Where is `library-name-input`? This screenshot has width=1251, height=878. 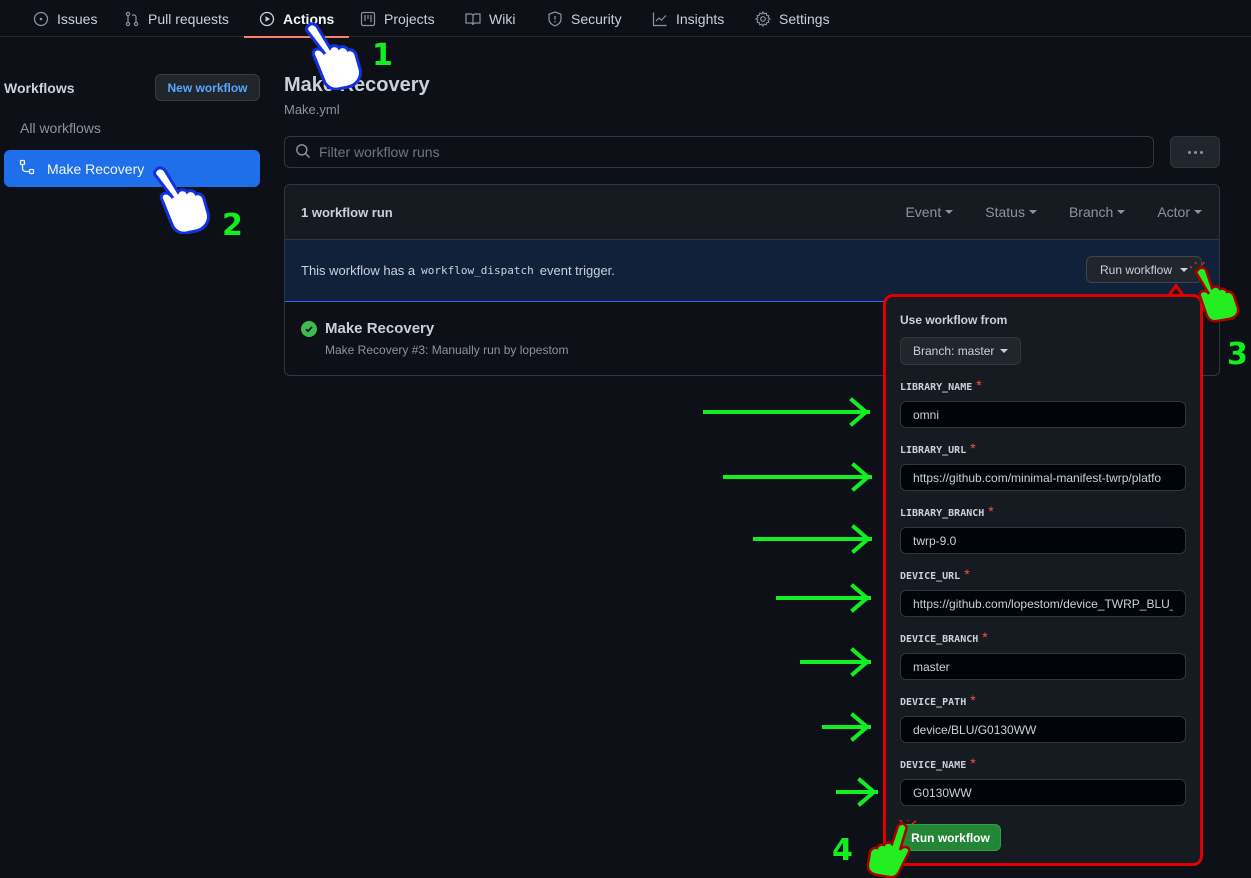
library-name-input is located at coordinates (1043, 414).